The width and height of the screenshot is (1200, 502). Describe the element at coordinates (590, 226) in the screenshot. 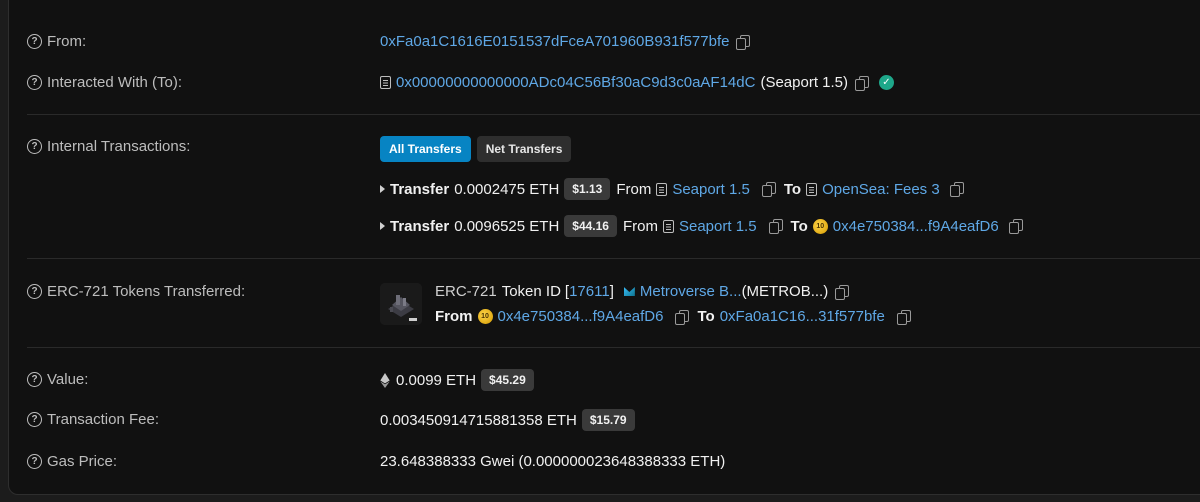

I see `usd-badge: $44.16` at that location.